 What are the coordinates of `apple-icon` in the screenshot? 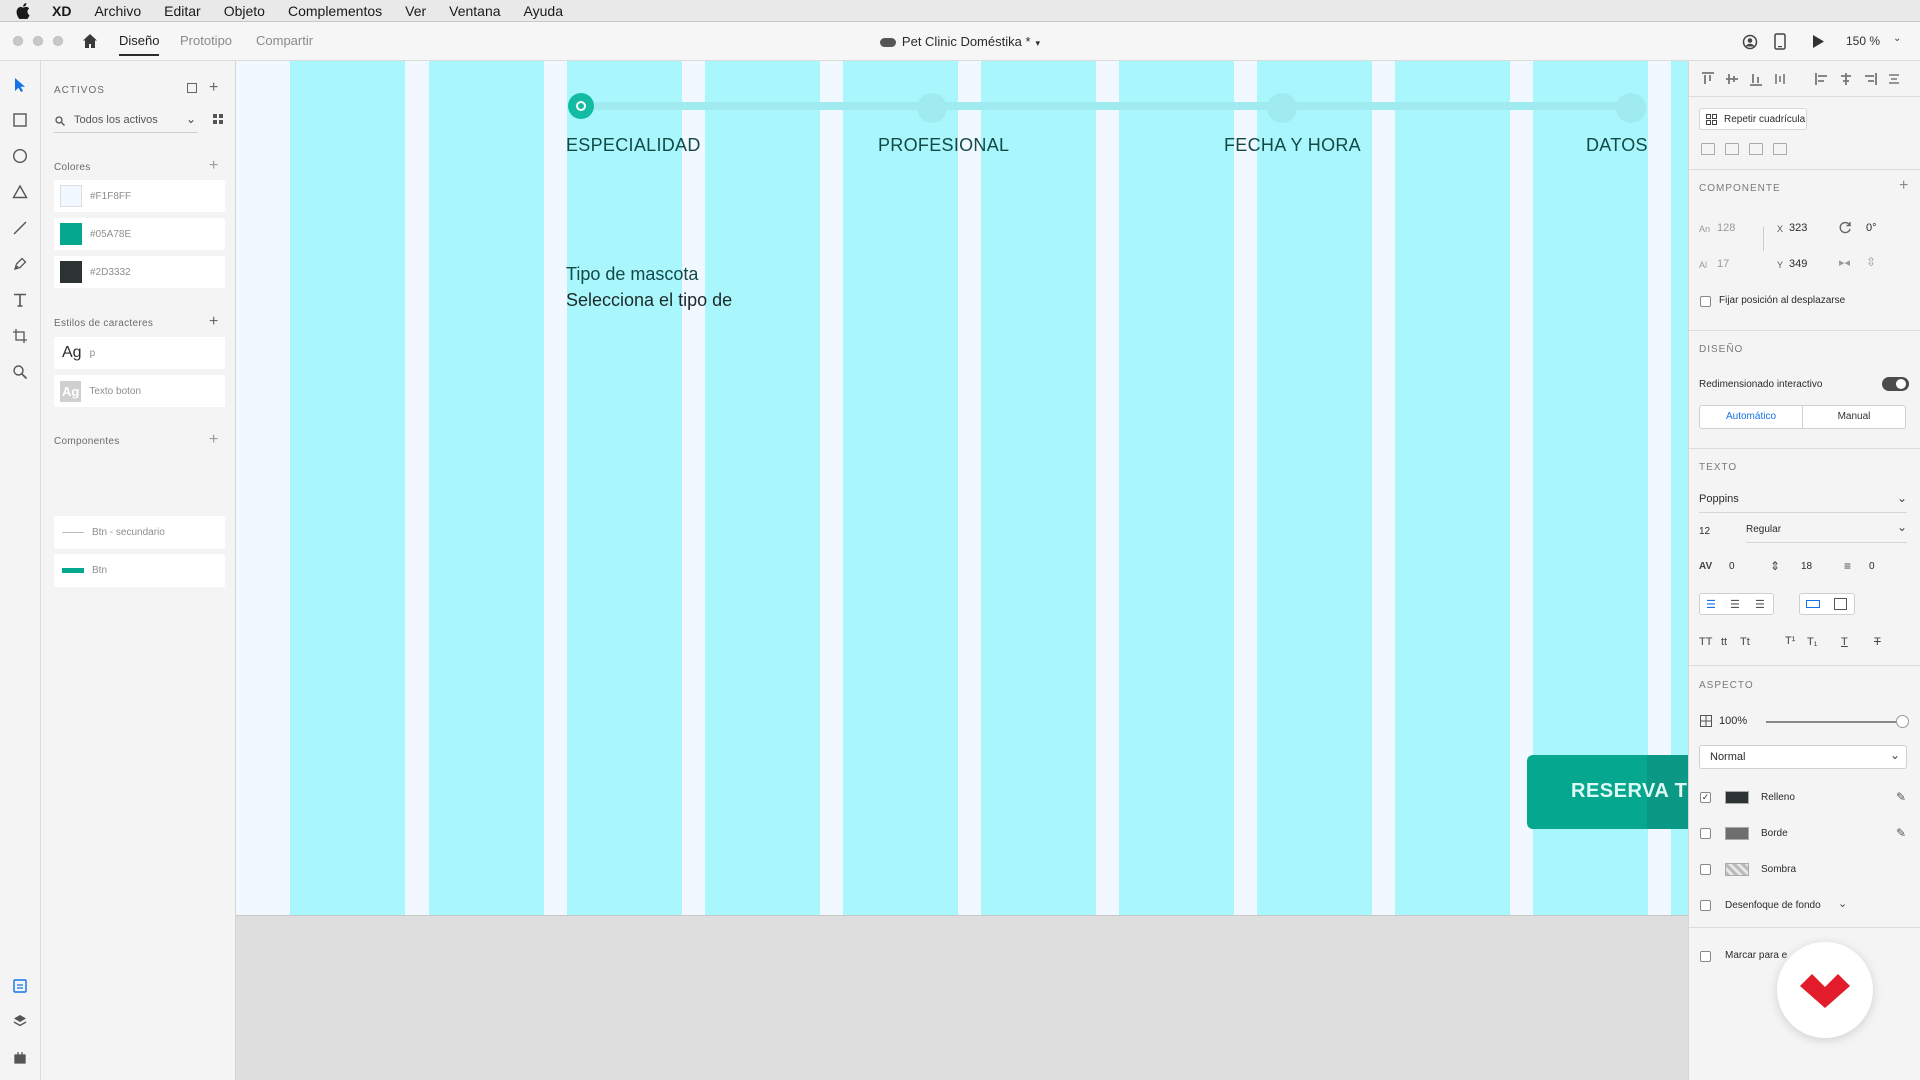 It's located at (23, 10).